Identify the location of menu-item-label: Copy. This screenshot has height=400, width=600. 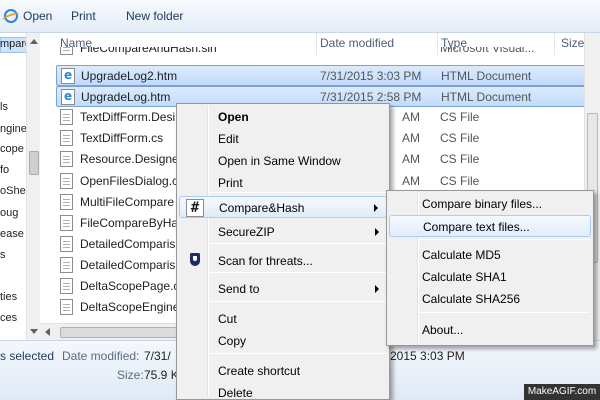
(232, 341).